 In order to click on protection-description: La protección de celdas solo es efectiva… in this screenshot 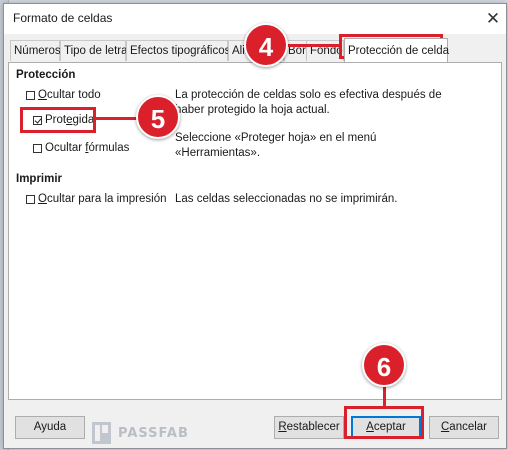, I will do `click(308, 102)`.